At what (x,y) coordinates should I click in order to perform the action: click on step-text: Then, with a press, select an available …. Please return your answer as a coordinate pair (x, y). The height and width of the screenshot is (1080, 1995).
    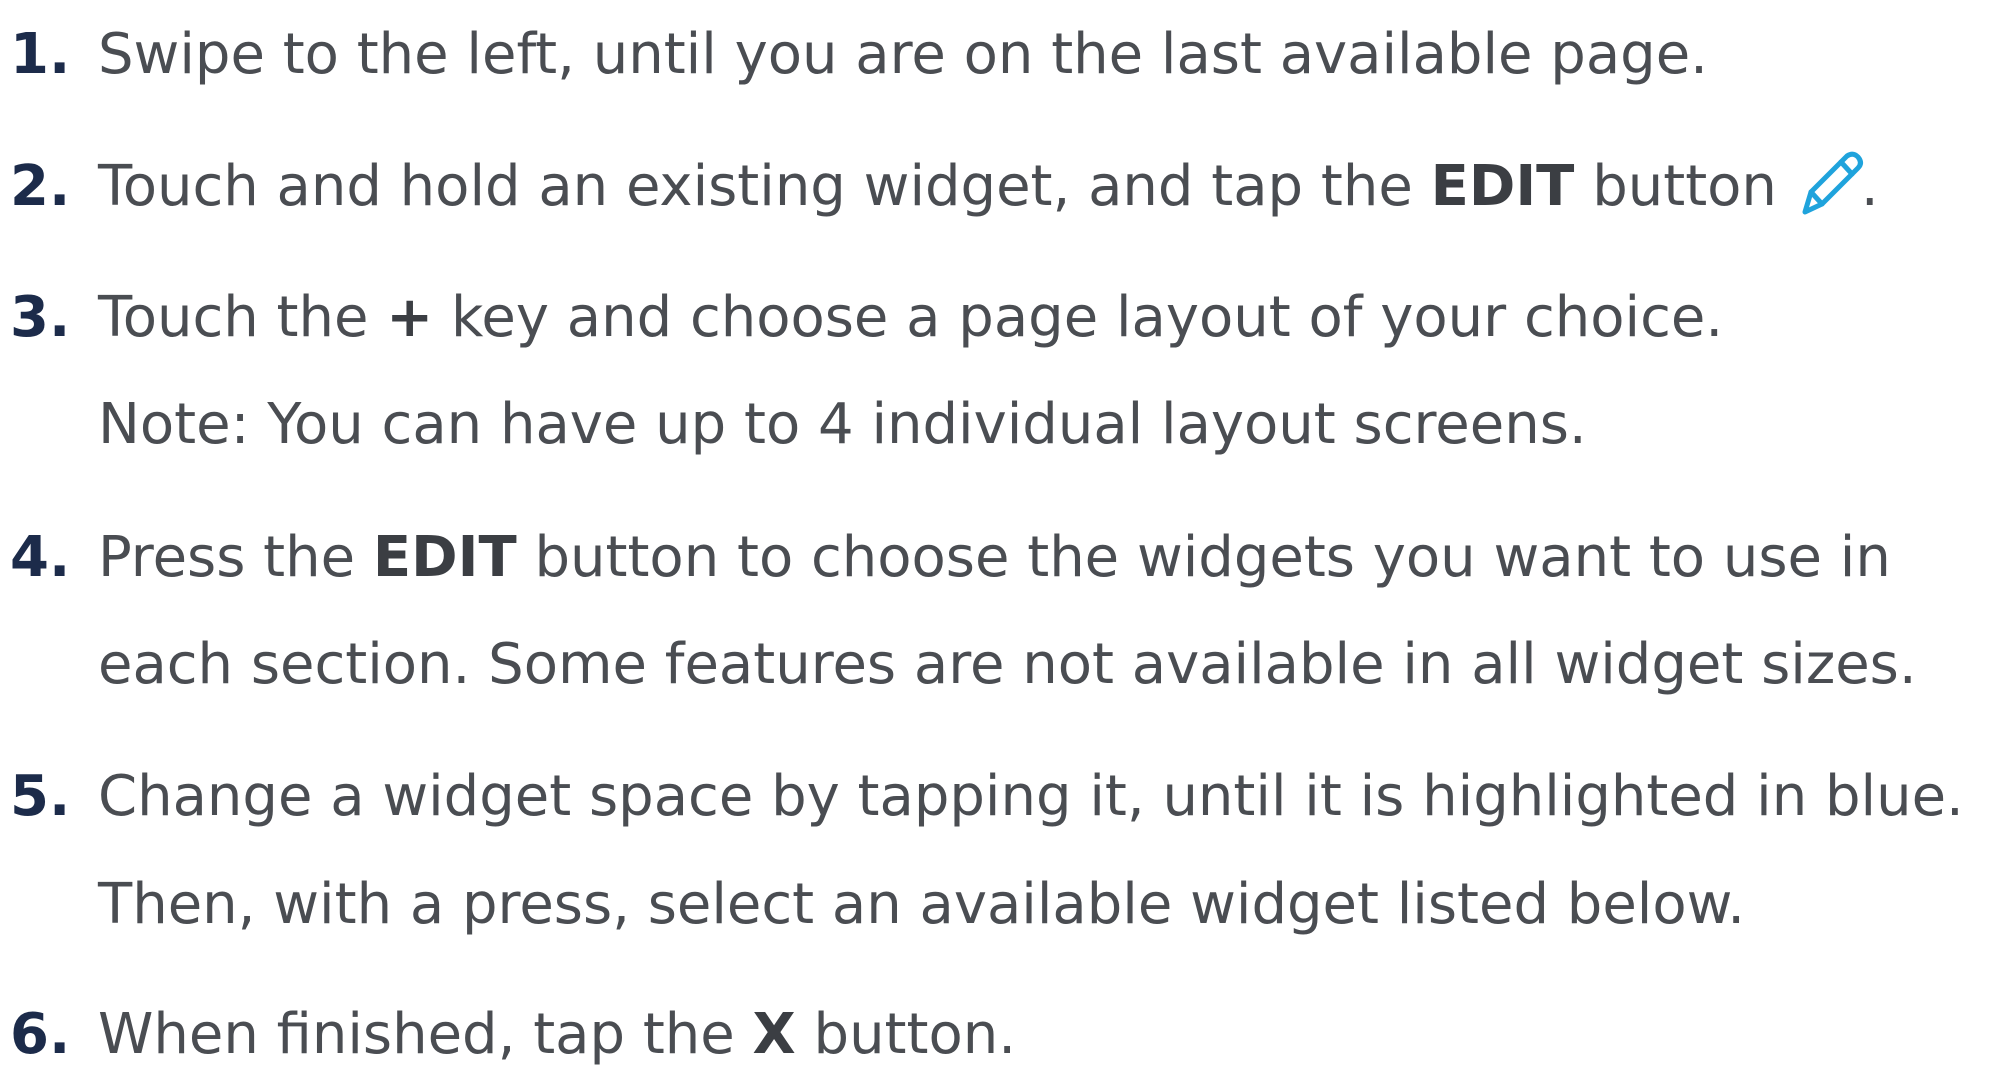
    Looking at the image, I should click on (922, 904).